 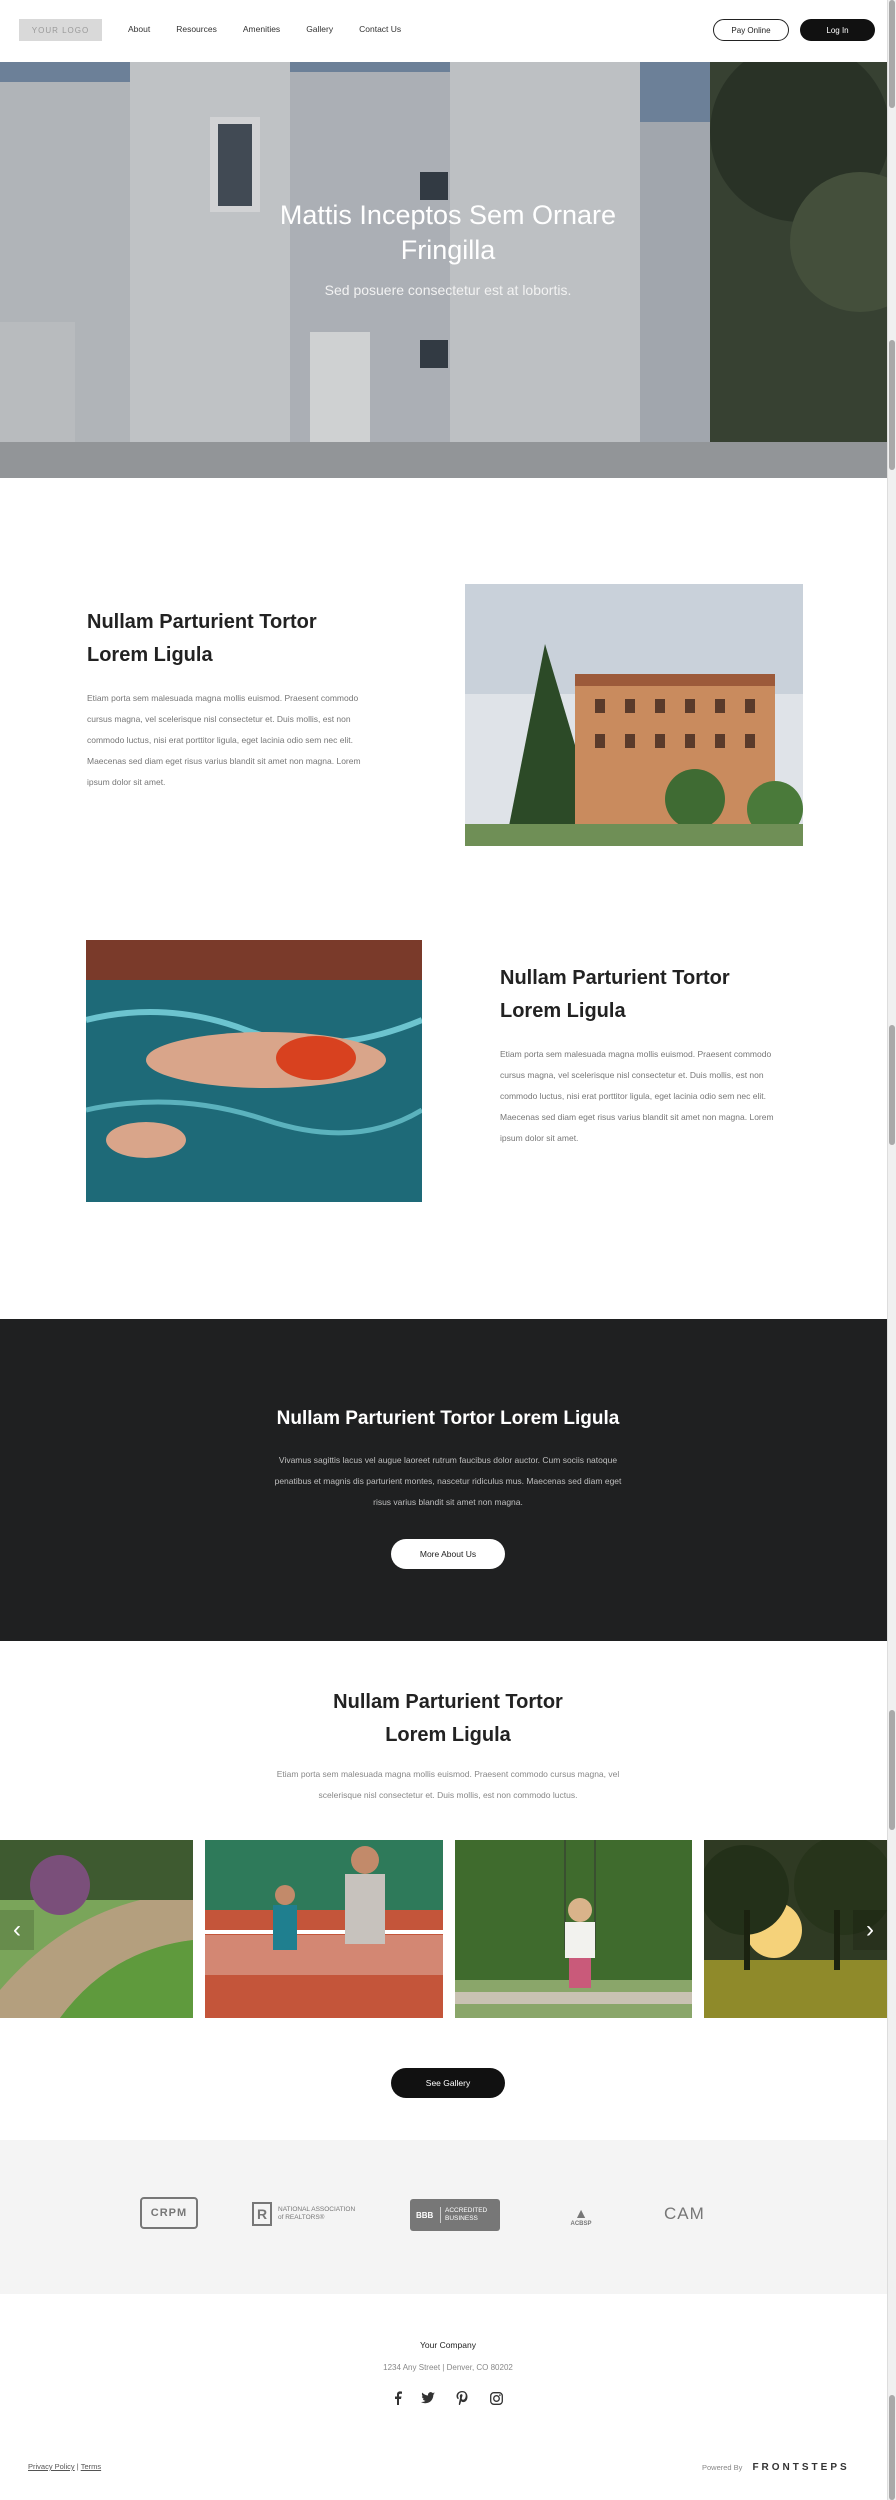 What do you see at coordinates (324, 1929) in the screenshot?
I see `gallery-image-tennis` at bounding box center [324, 1929].